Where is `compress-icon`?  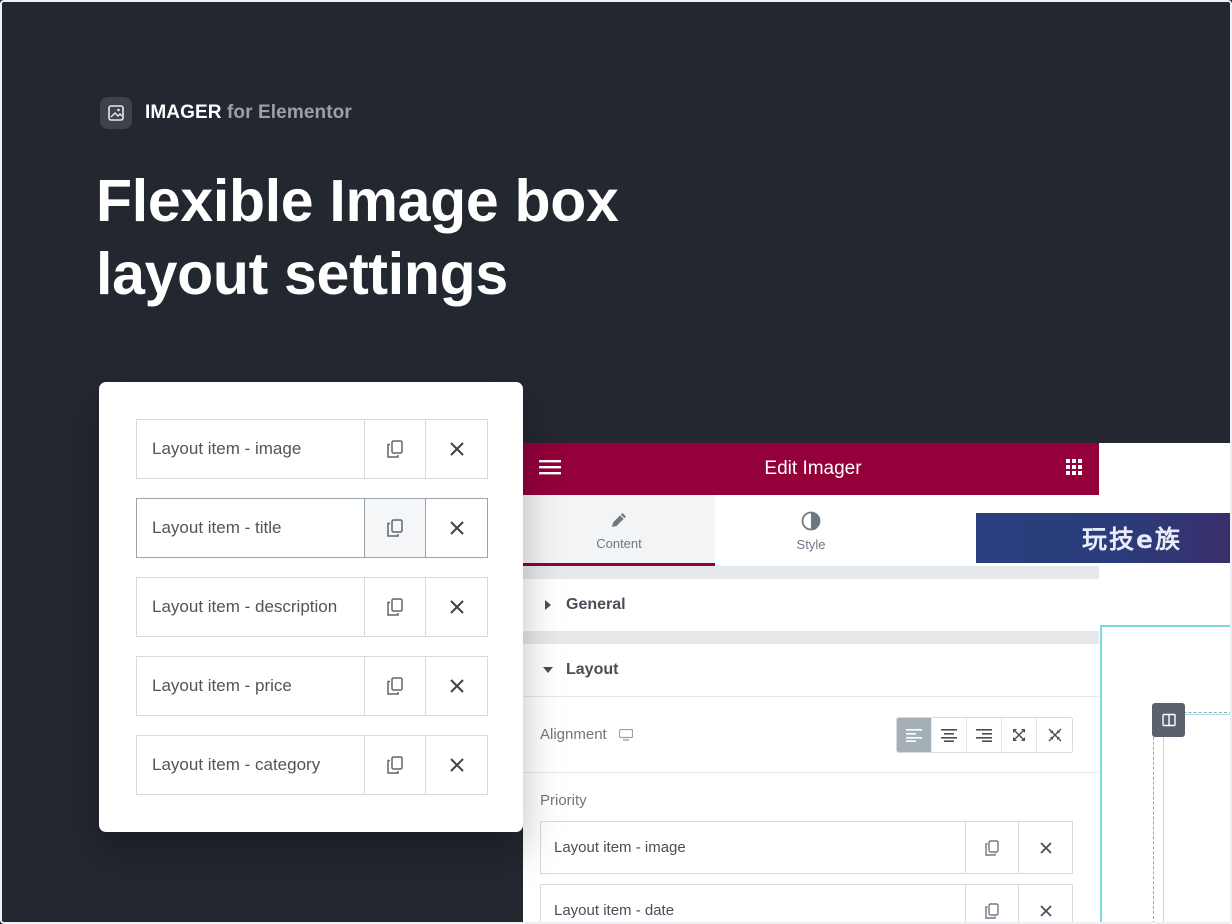 compress-icon is located at coordinates (1054, 734).